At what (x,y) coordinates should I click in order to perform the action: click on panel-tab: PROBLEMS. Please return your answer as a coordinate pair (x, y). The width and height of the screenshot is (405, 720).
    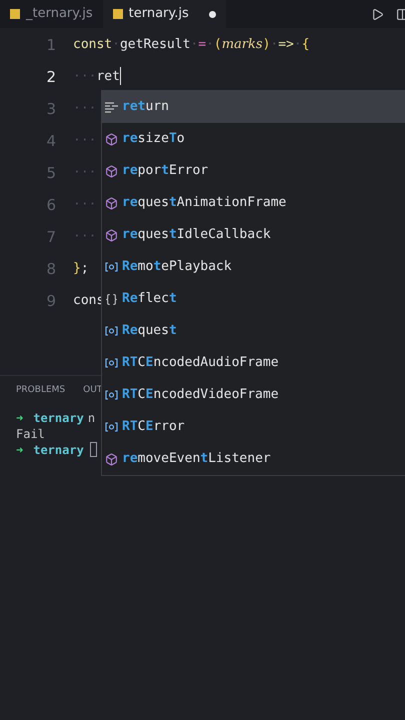
    Looking at the image, I should click on (41, 391).